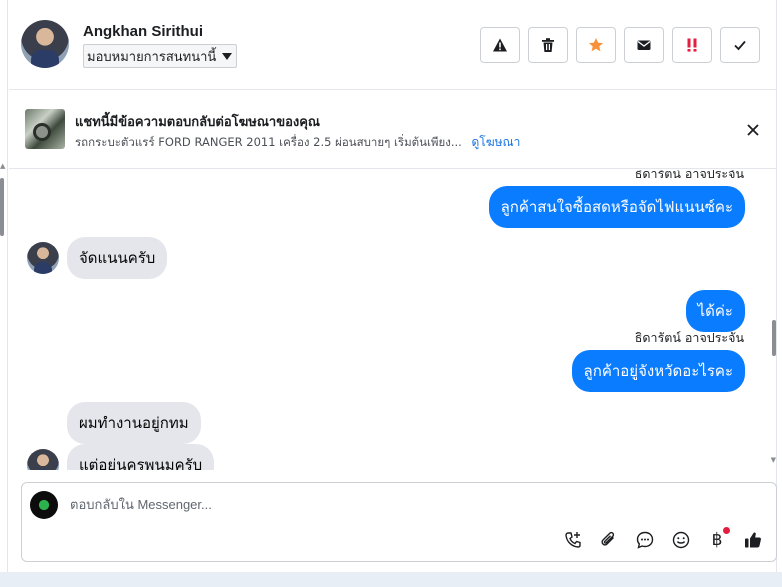 The height and width of the screenshot is (587, 782). Describe the element at coordinates (773, 460) in the screenshot. I see `scroll-down-icon: ▼` at that location.